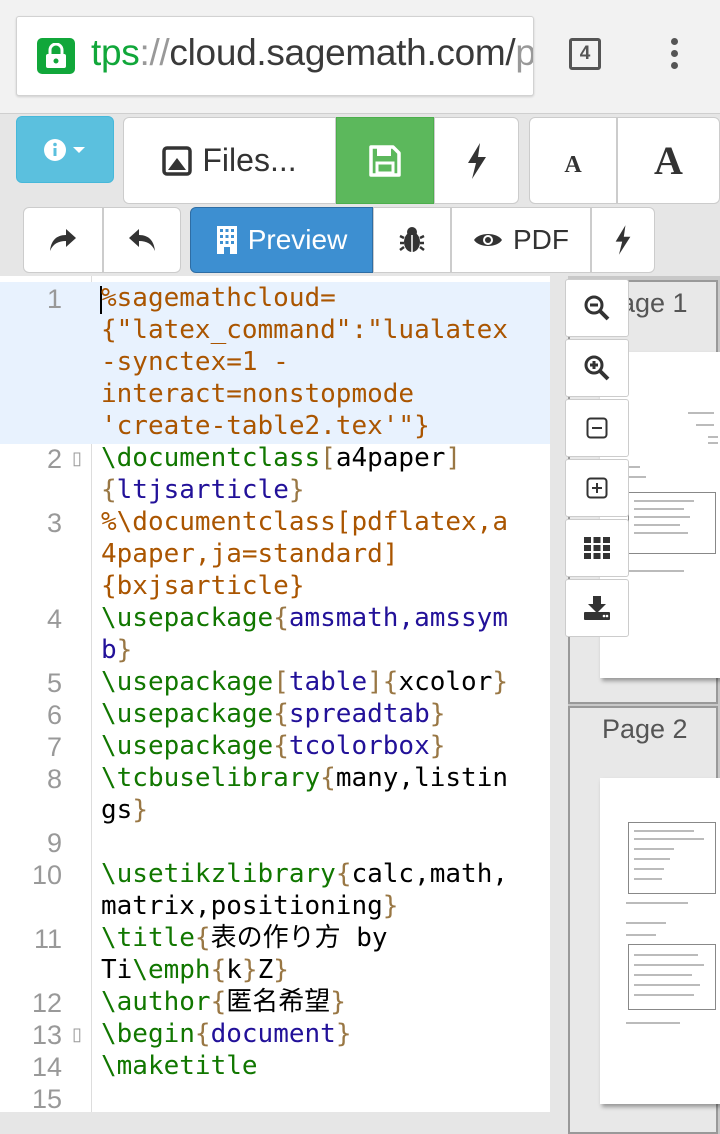 The height and width of the screenshot is (1134, 720). What do you see at coordinates (54, 715) in the screenshot?
I see `line-number: 6` at bounding box center [54, 715].